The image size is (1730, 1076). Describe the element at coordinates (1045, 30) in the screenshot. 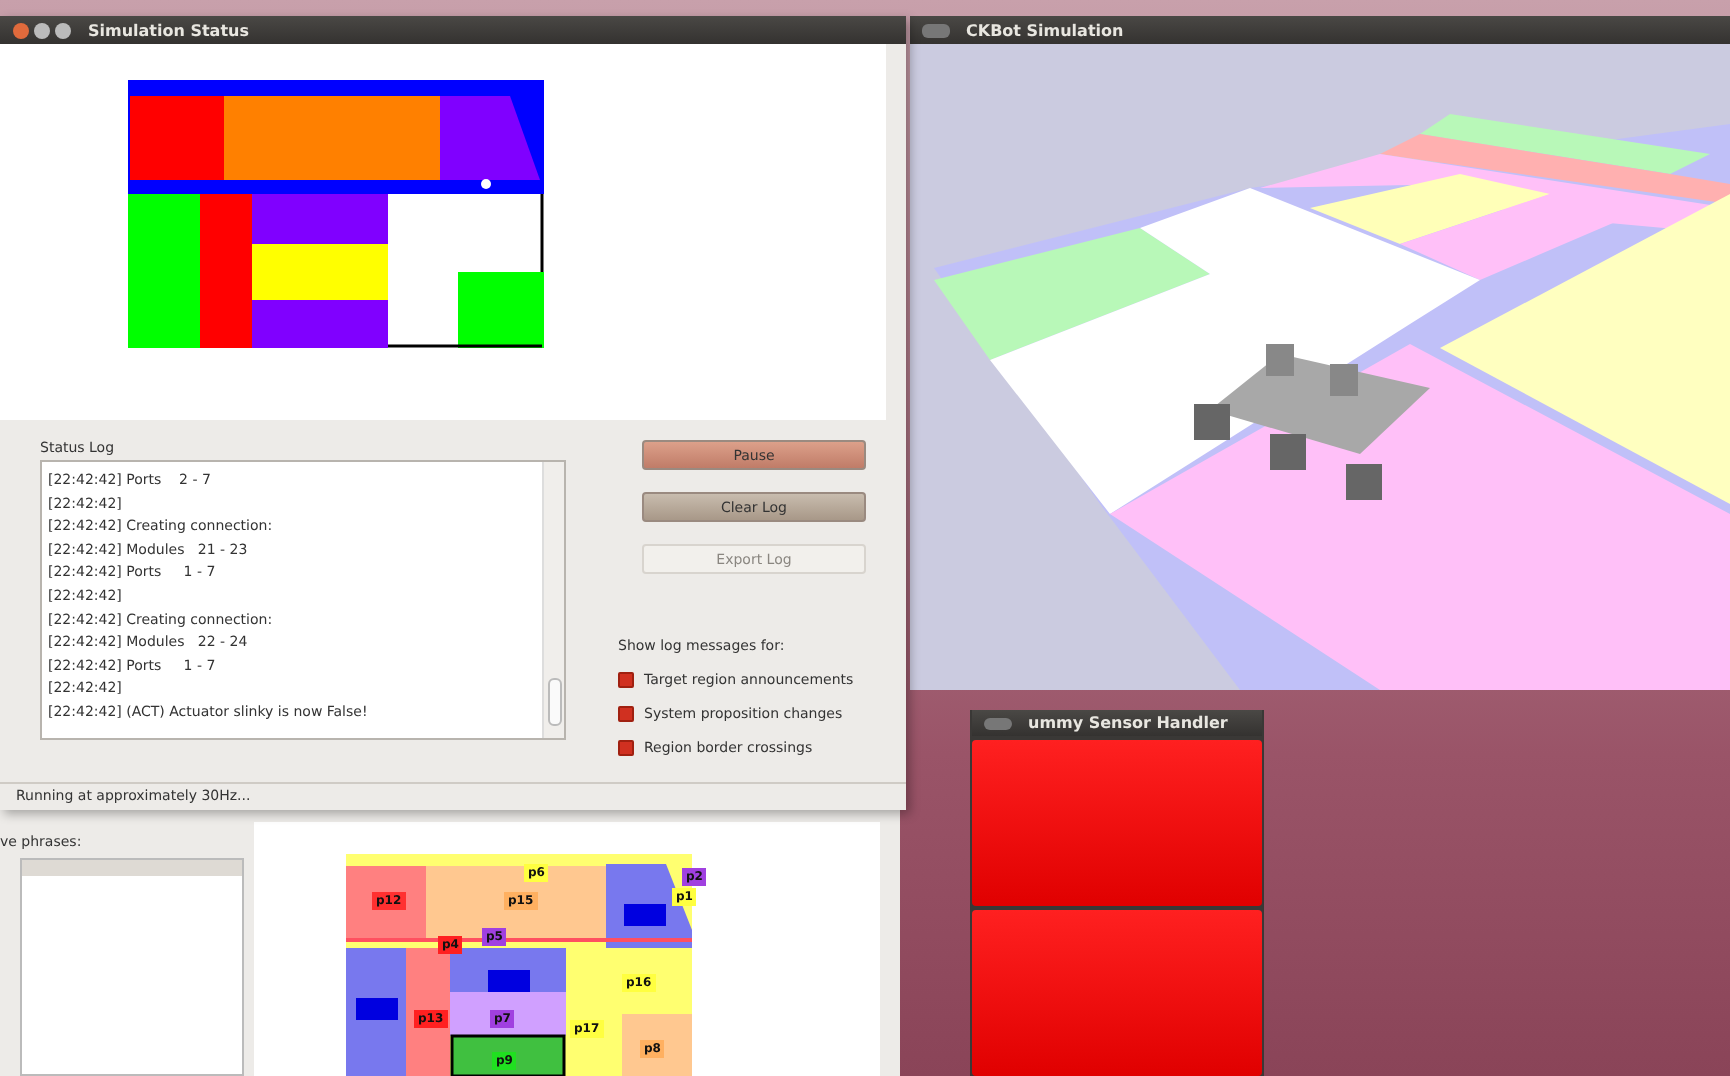

I see `window-title: CKBot Simulation` at that location.